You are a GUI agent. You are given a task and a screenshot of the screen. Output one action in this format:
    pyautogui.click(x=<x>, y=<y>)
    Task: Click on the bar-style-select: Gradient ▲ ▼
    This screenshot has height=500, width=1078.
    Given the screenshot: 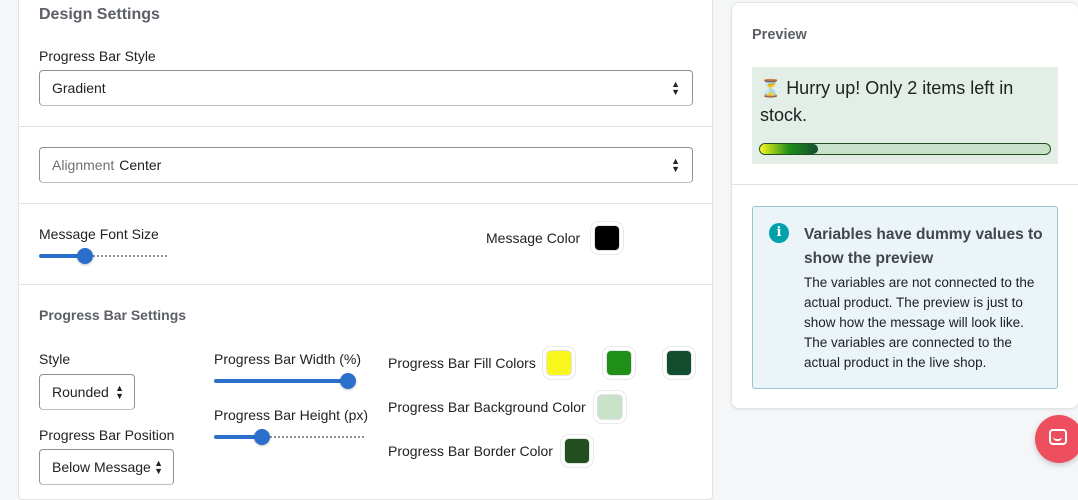 What is the action you would take?
    pyautogui.click(x=366, y=88)
    